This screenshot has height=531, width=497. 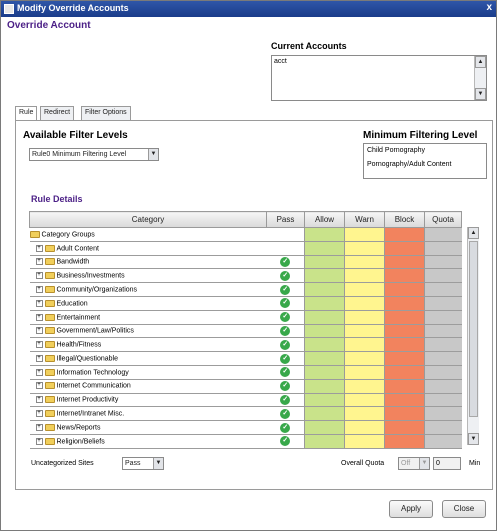 I want to click on table-row: + Business/Investments ✓, so click(x=245, y=276).